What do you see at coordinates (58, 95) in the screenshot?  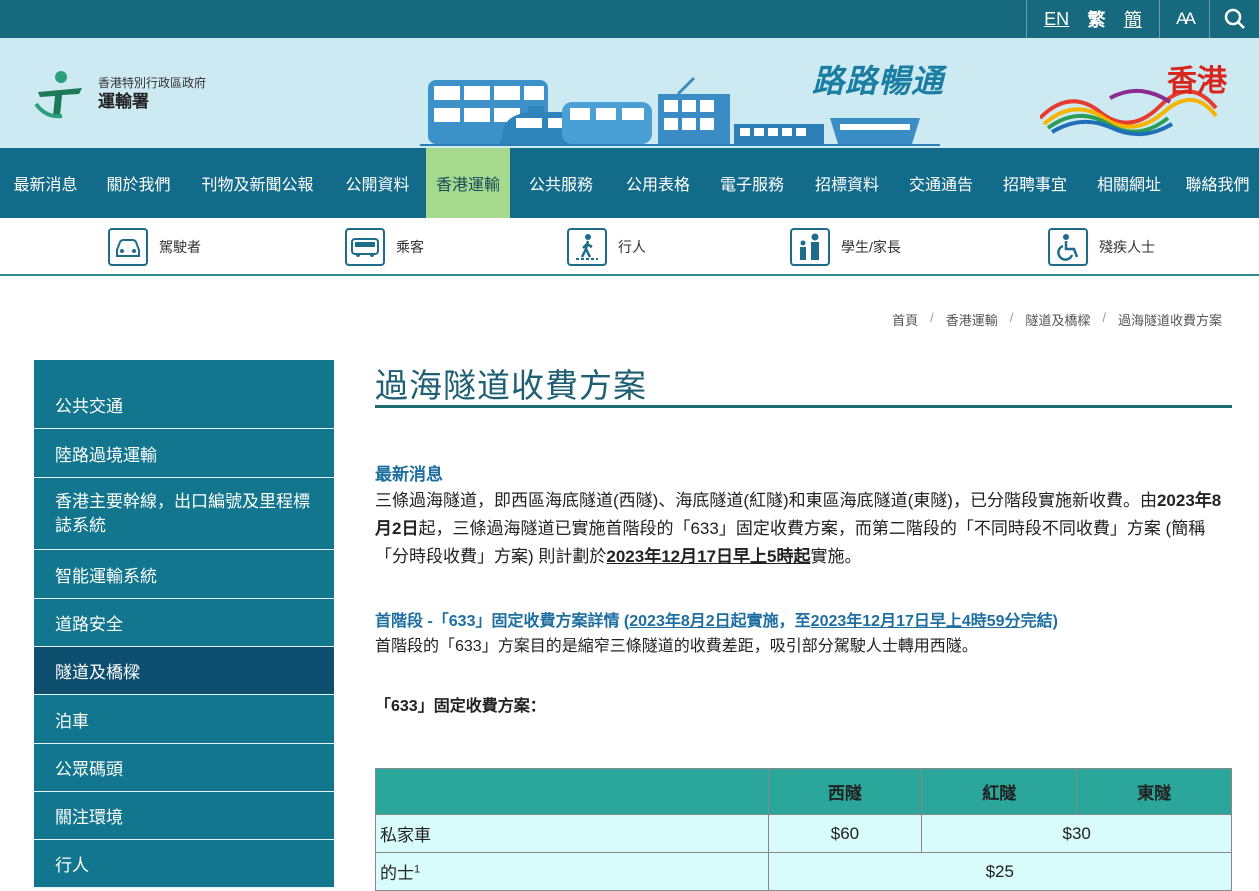 I see `td-logo-icon` at bounding box center [58, 95].